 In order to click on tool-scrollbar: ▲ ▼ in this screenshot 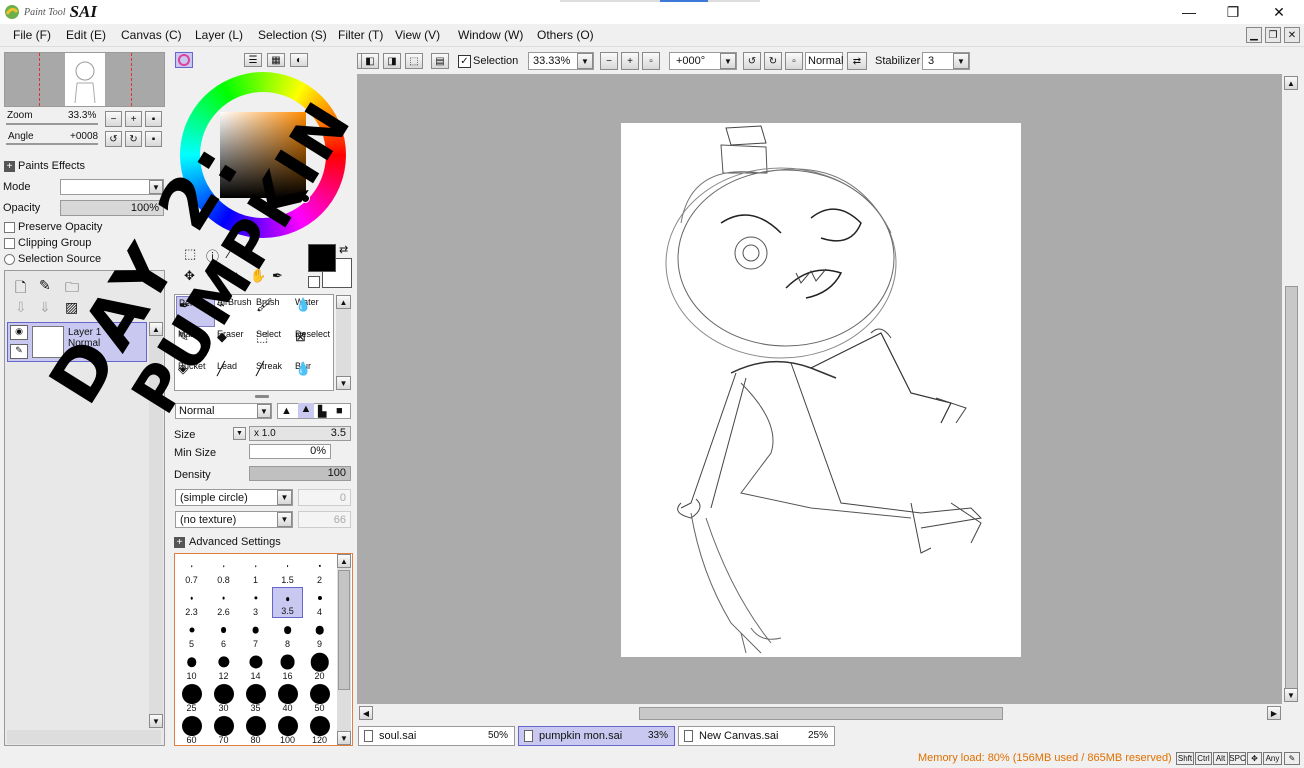, I will do `click(343, 342)`.